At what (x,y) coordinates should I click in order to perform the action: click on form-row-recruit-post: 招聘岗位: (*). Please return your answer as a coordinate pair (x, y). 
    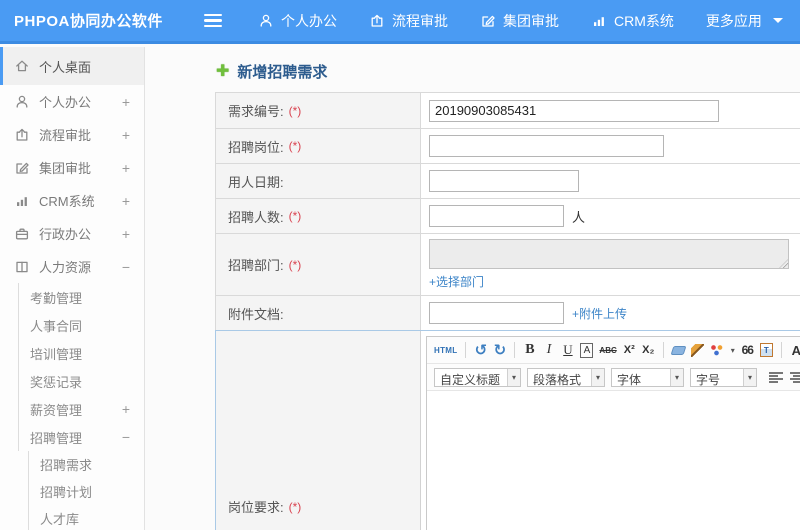
    Looking at the image, I should click on (507, 146).